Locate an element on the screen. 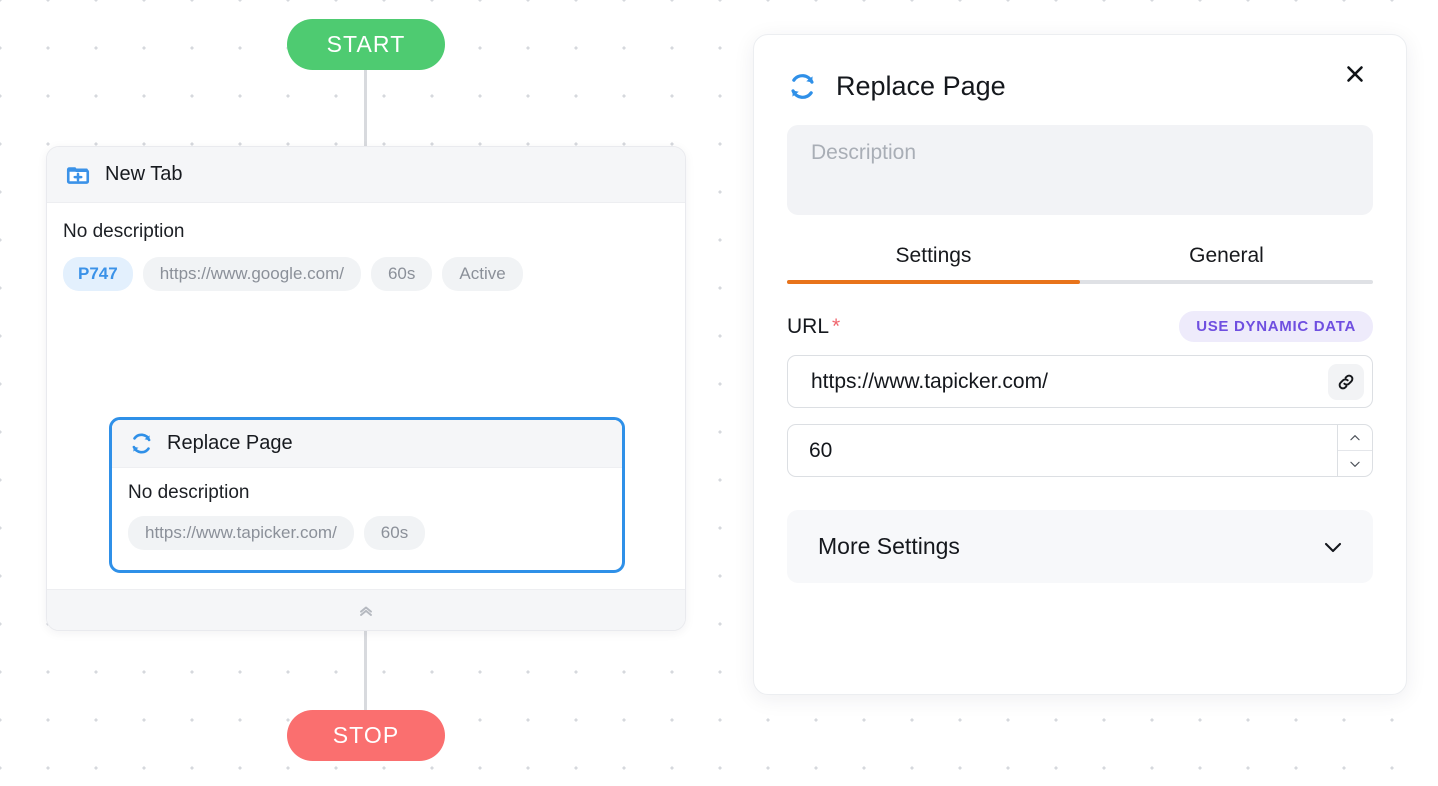 The height and width of the screenshot is (786, 1438). collapse-group-button is located at coordinates (366, 609).